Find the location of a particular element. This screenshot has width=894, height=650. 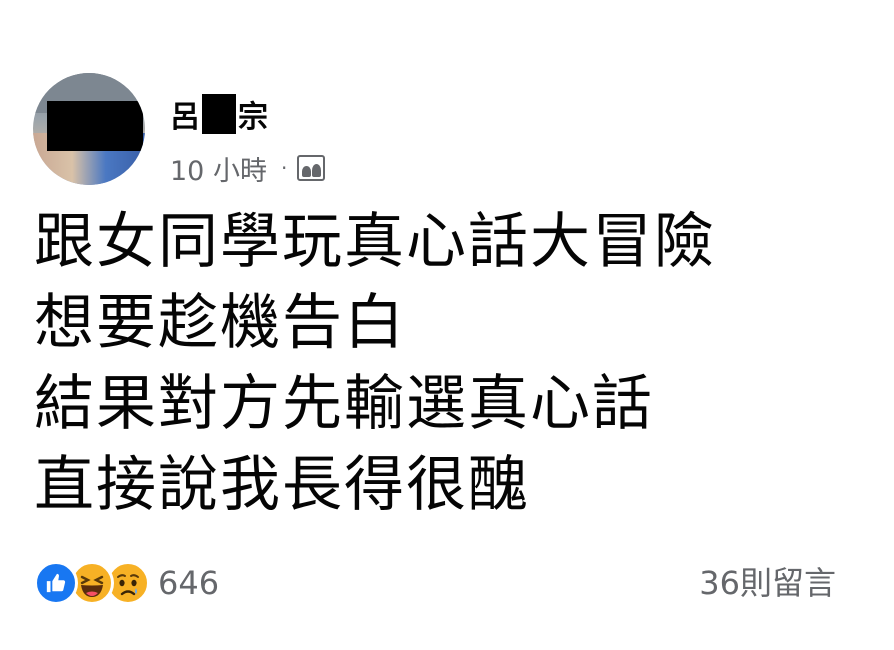

author-name-prefix: 呂 is located at coordinates (185, 117).